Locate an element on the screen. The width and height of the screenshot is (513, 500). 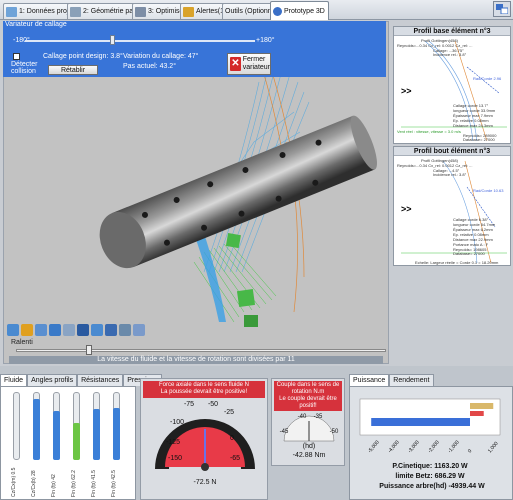
callage-design-text: Callage point design: 3.8° is located at coordinates (83, 56).